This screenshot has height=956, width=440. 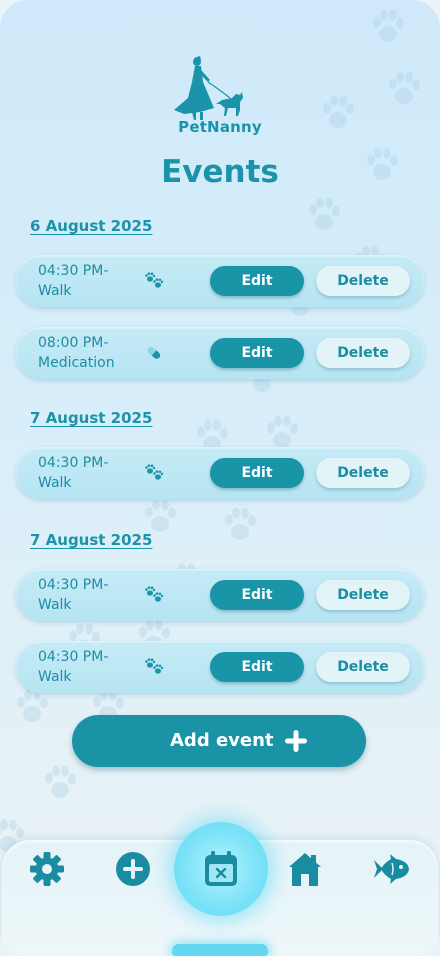 I want to click on add-event-button: Add event, so click(x=219, y=741).